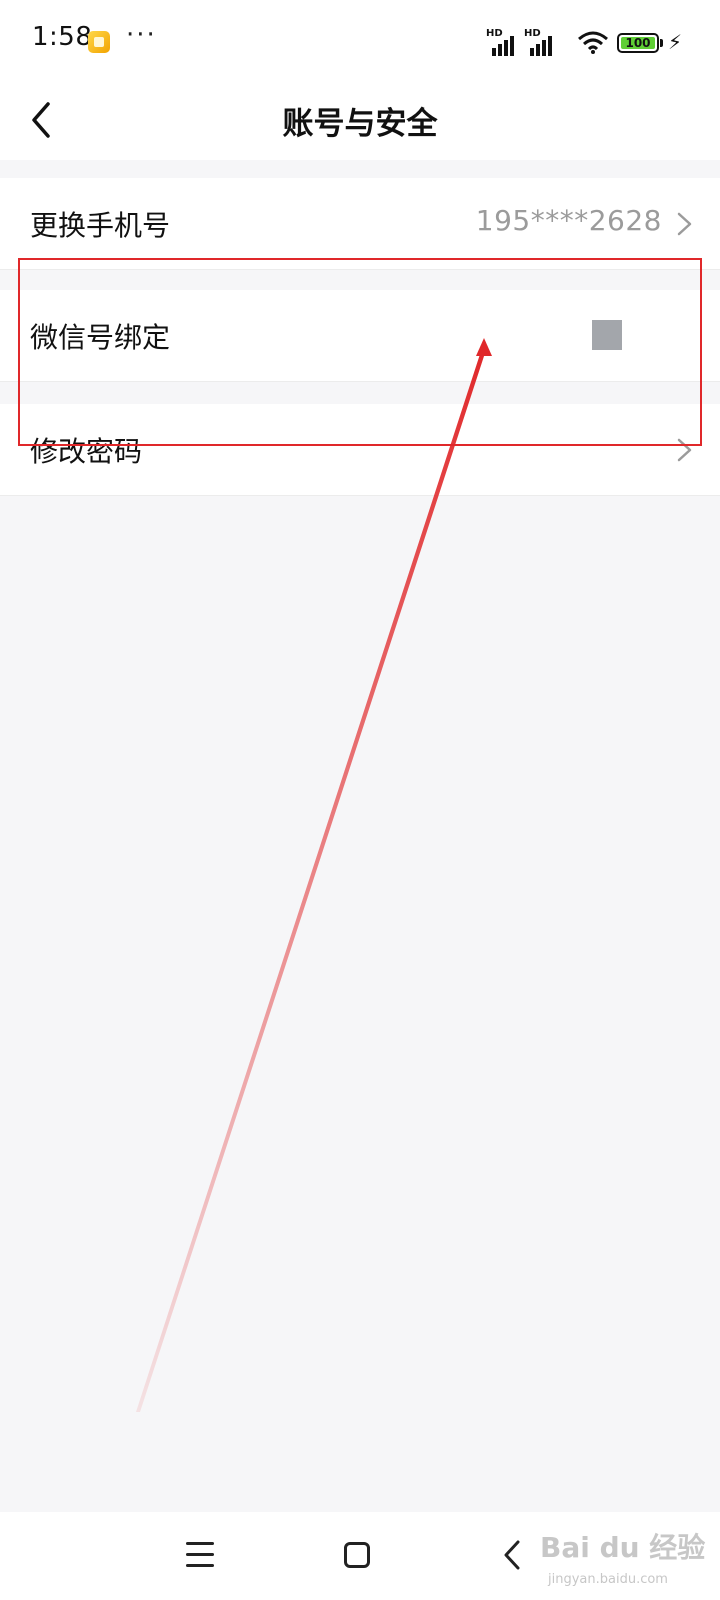  Describe the element at coordinates (675, 42) in the screenshot. I see `charging-icon: ⚡` at that location.